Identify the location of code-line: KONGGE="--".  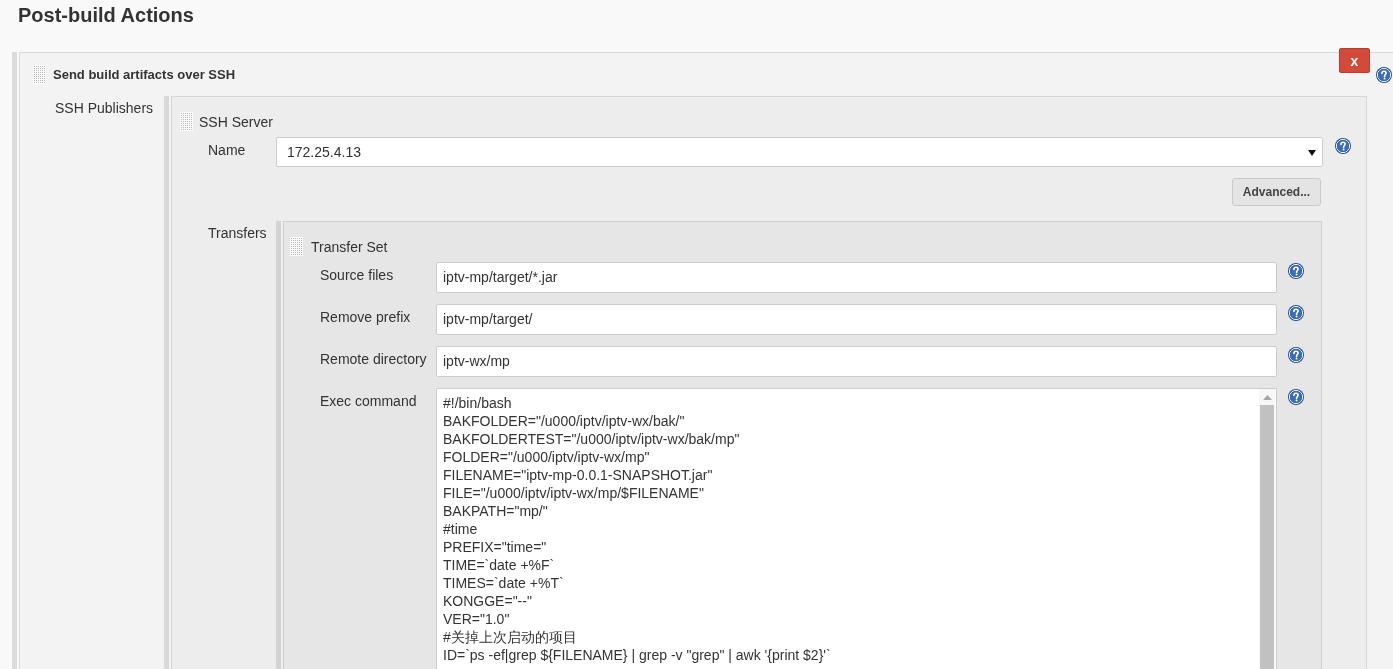
(487, 601).